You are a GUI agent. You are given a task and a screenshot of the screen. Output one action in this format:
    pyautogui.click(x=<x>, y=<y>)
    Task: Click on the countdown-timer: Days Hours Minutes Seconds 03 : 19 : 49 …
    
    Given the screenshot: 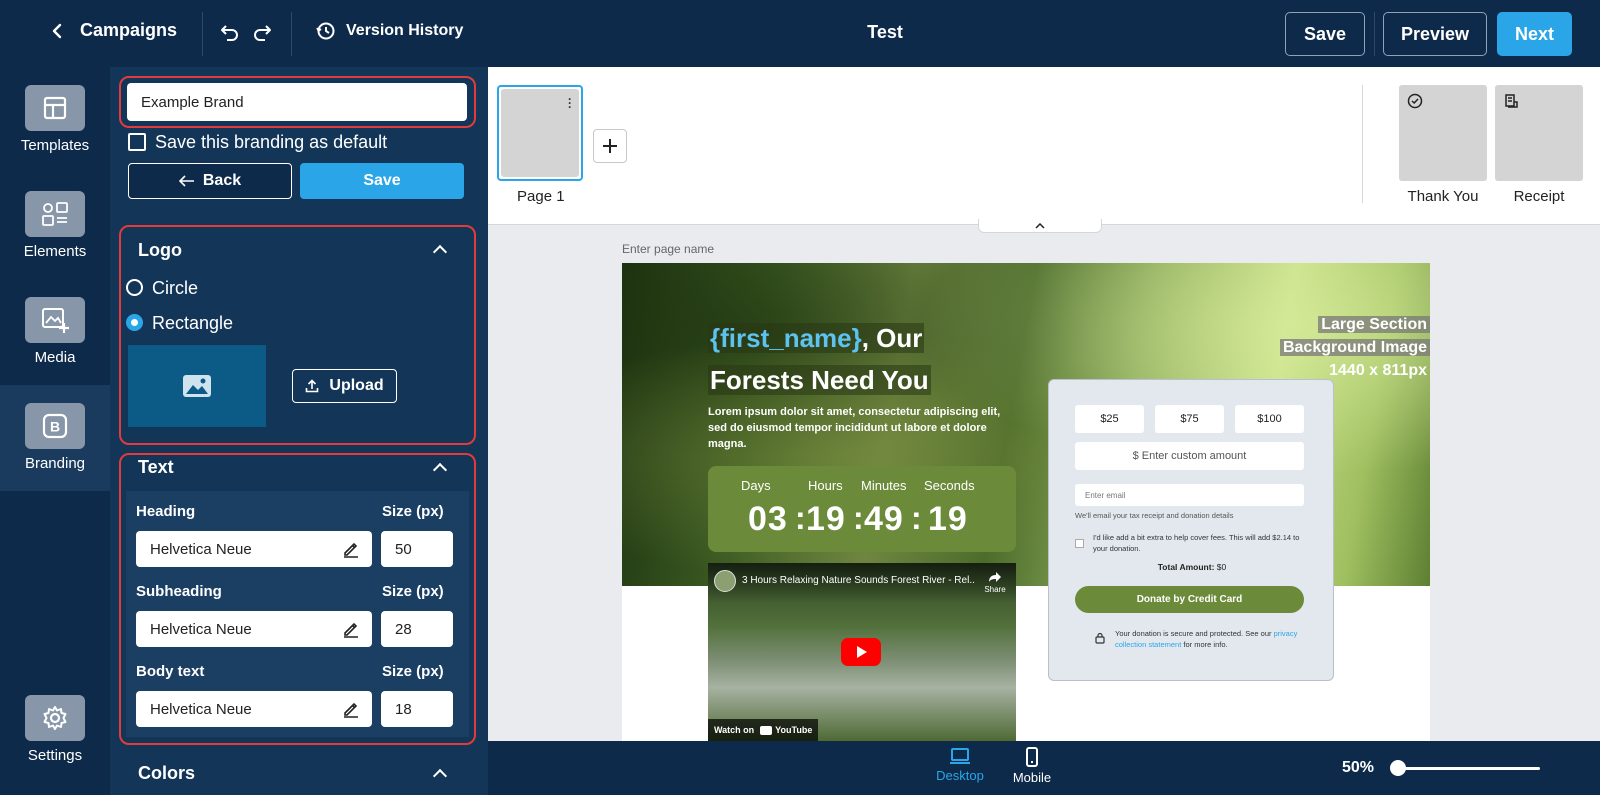 What is the action you would take?
    pyautogui.click(x=862, y=509)
    